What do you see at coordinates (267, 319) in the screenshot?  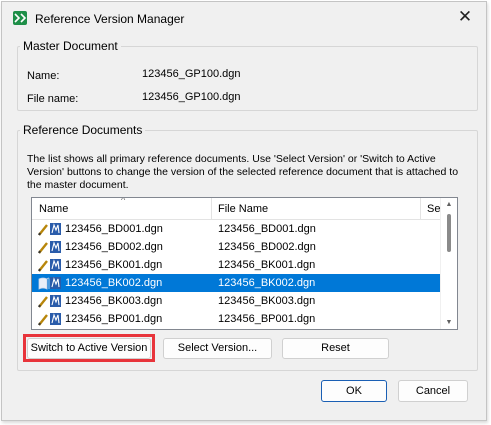 I see `row-file-name: 123456_BP001.dgn` at bounding box center [267, 319].